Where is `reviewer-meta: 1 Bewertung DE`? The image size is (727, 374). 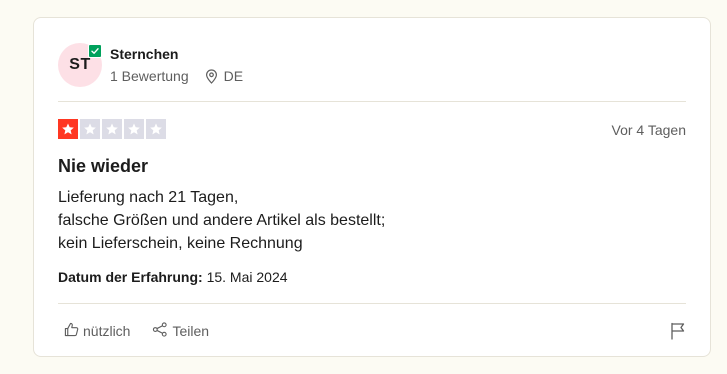 reviewer-meta: 1 Bewertung DE is located at coordinates (176, 76).